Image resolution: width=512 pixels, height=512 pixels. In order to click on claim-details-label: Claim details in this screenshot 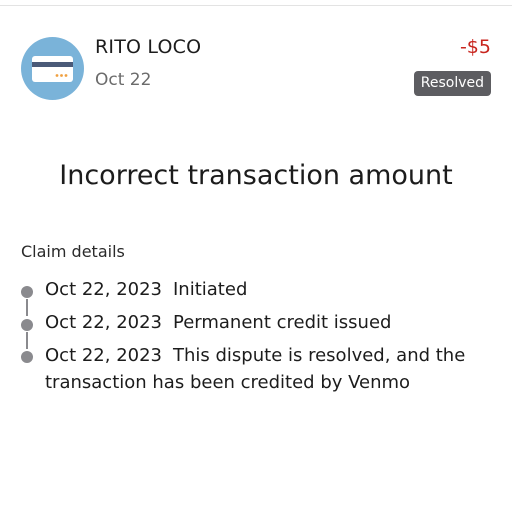, I will do `click(73, 251)`.